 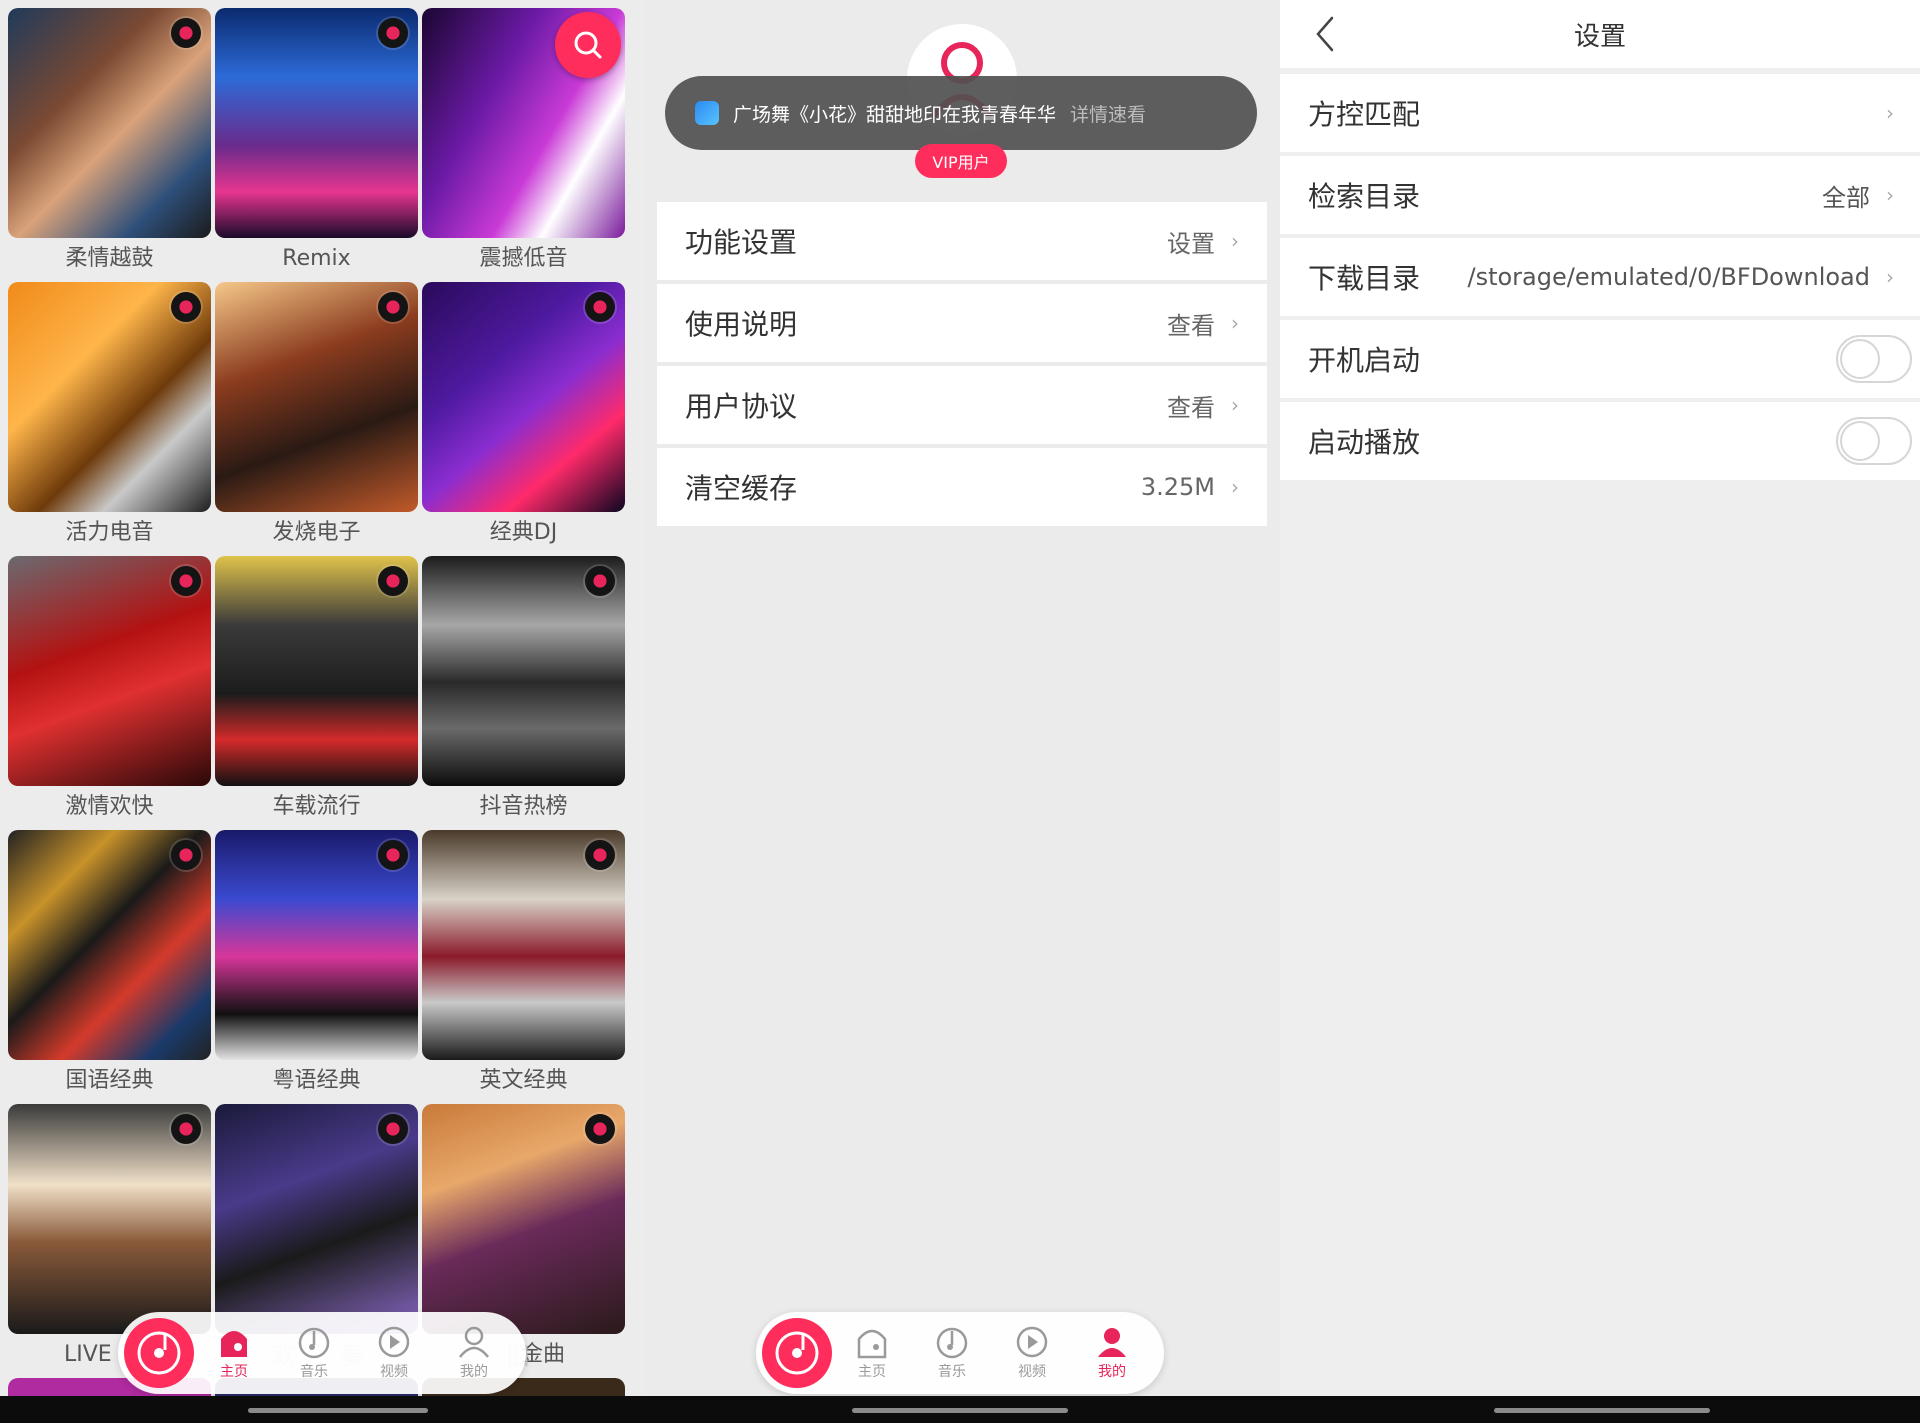 What do you see at coordinates (962, 405) in the screenshot?
I see `menu-item-user-agreement: 用户协议 查看 ›` at bounding box center [962, 405].